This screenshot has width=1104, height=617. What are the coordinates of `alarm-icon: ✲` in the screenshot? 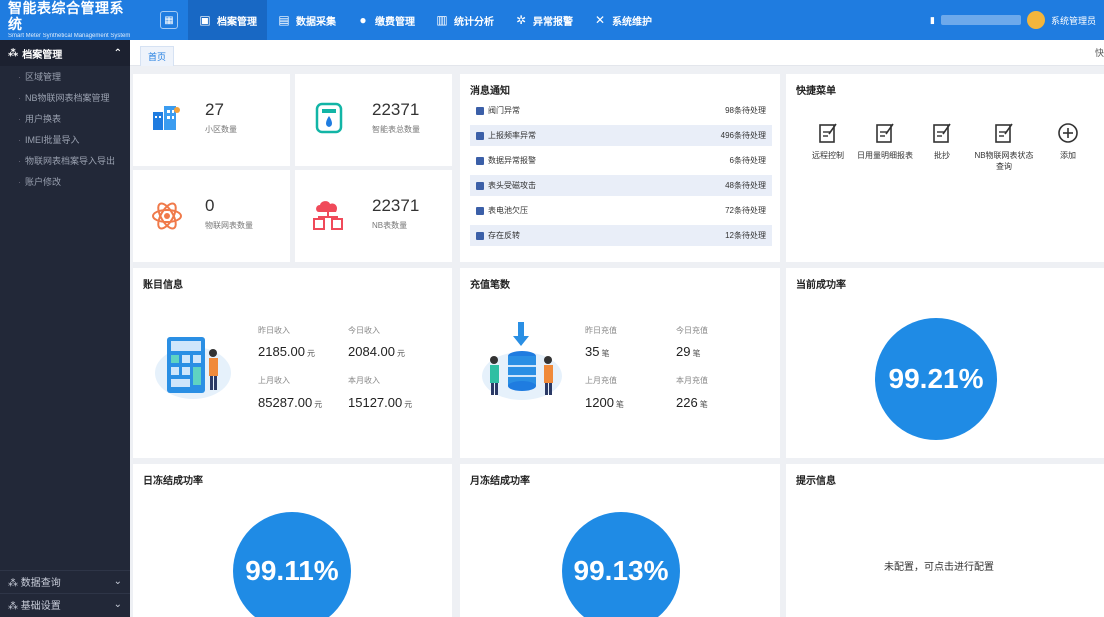 It's located at (521, 20).